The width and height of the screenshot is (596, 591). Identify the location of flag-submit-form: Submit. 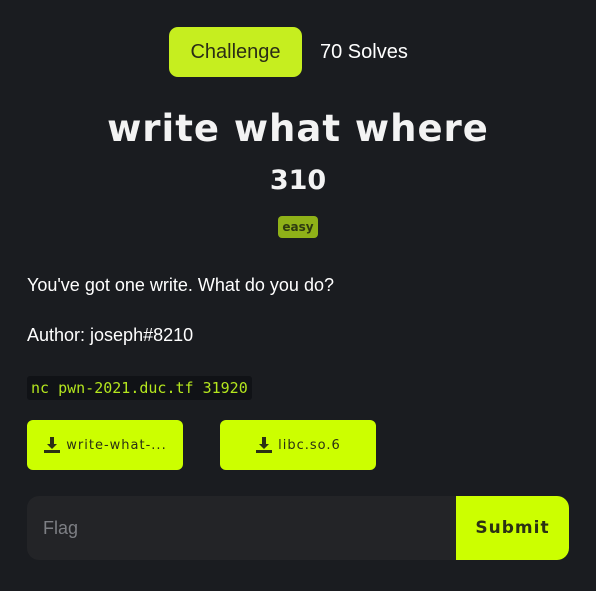
(298, 528).